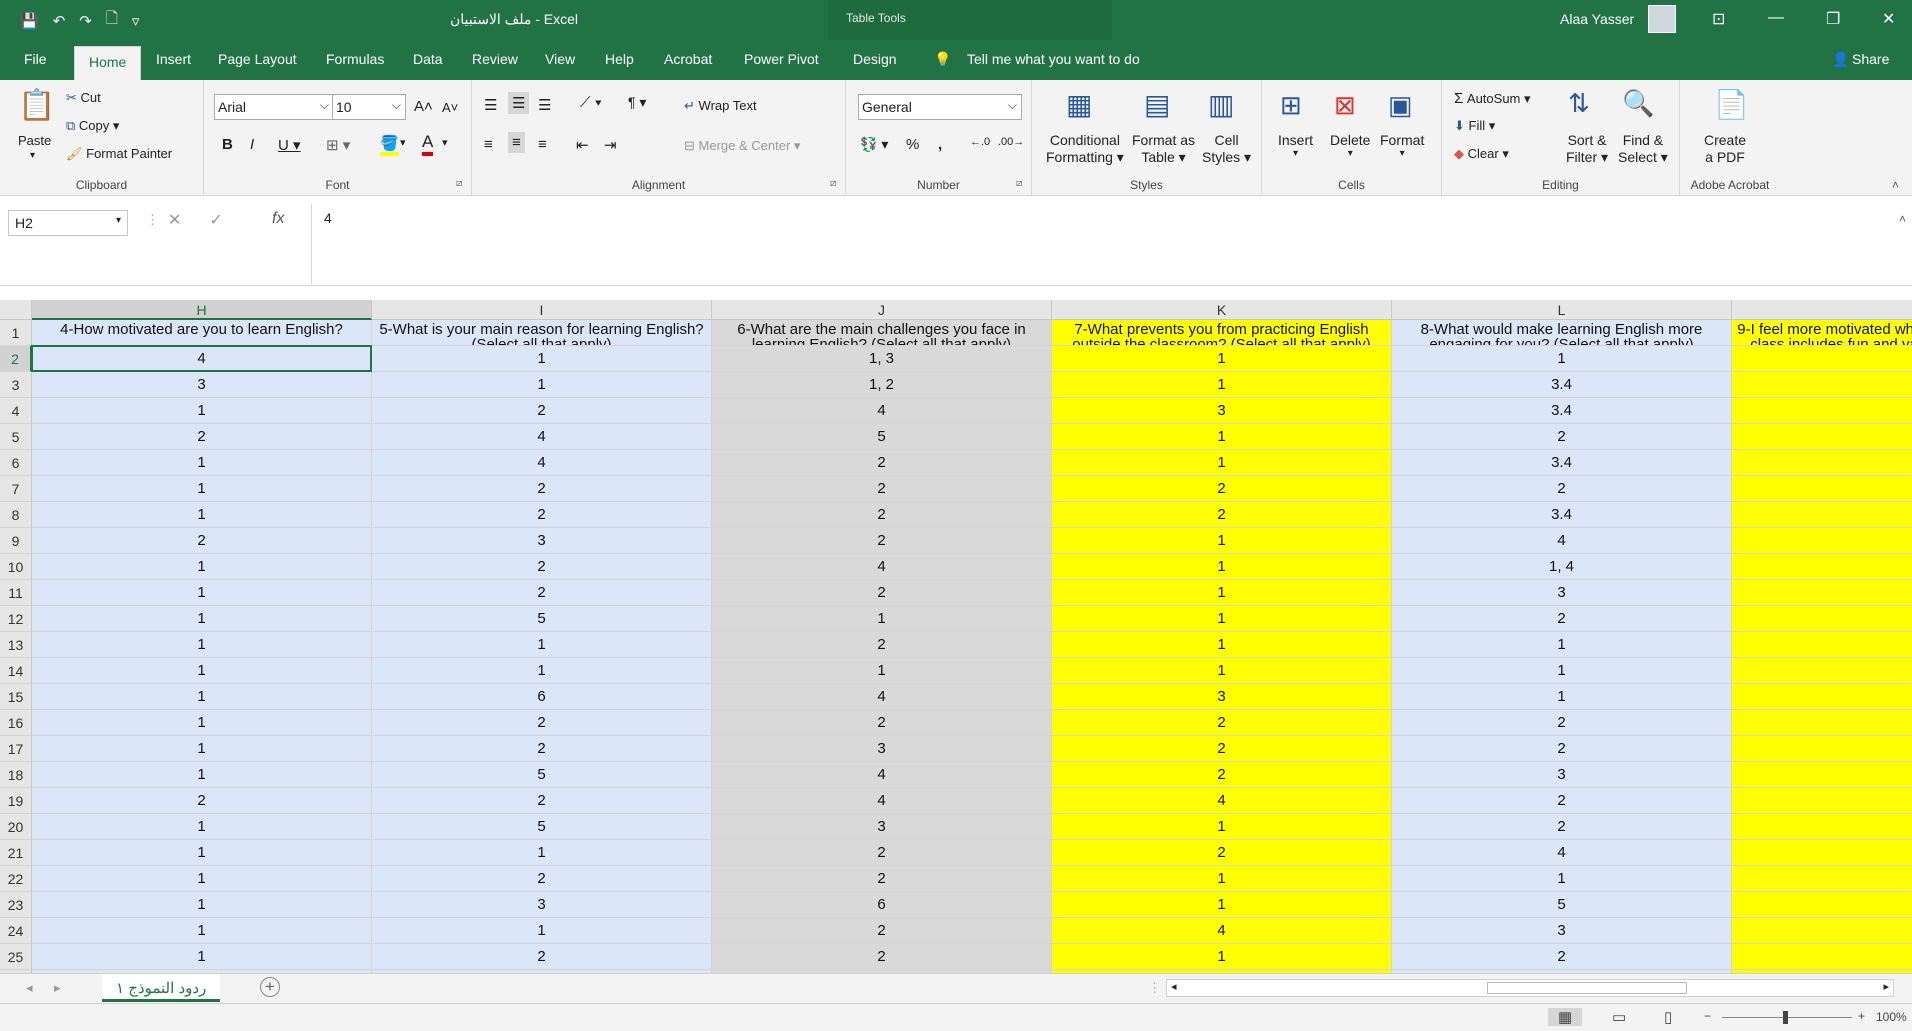 This screenshot has height=1031, width=1912. Describe the element at coordinates (112, 20) in the screenshot. I see `new-file-icon: 🗋` at that location.